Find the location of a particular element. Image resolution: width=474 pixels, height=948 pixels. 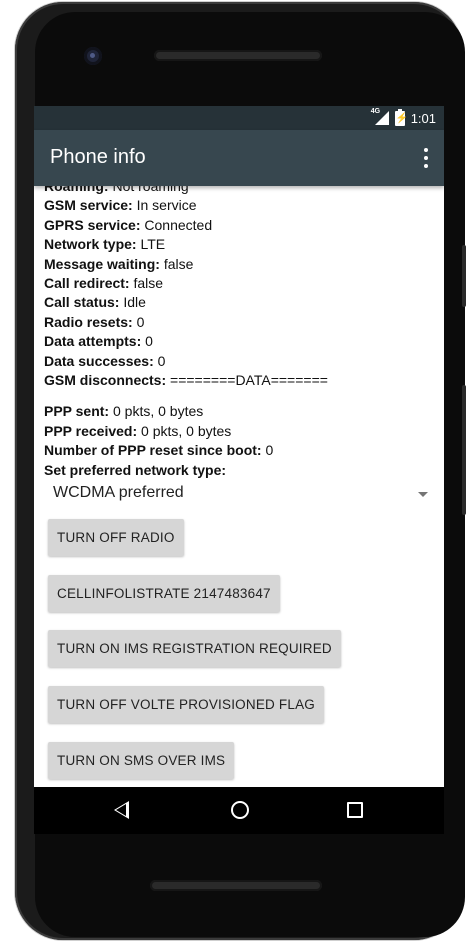

battery-charging-icon: ⚡ is located at coordinates (401, 117).